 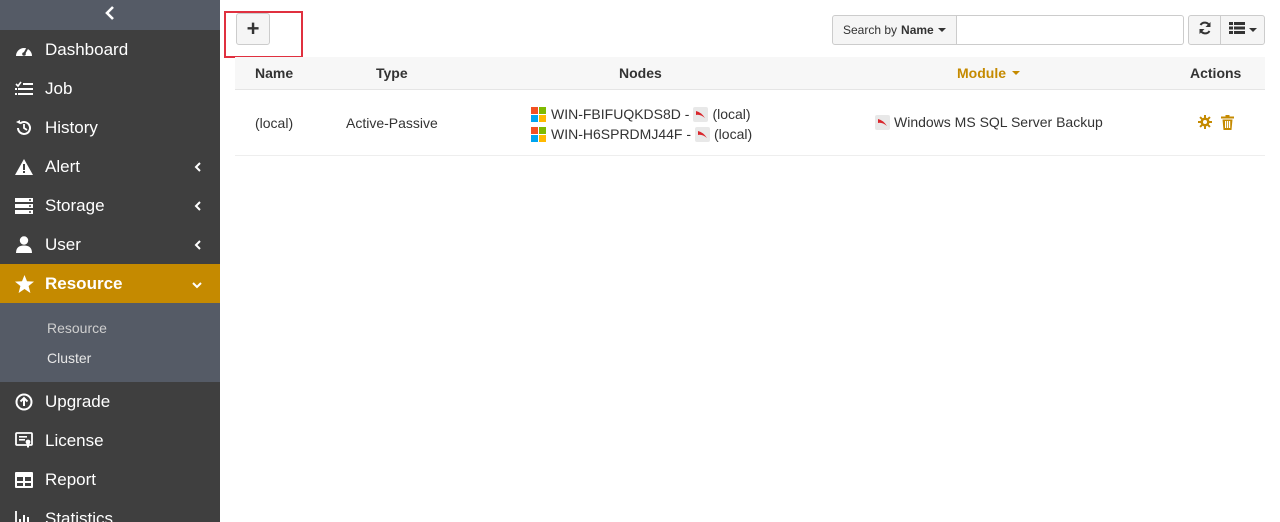 I want to click on header-type: Type, so click(x=392, y=73).